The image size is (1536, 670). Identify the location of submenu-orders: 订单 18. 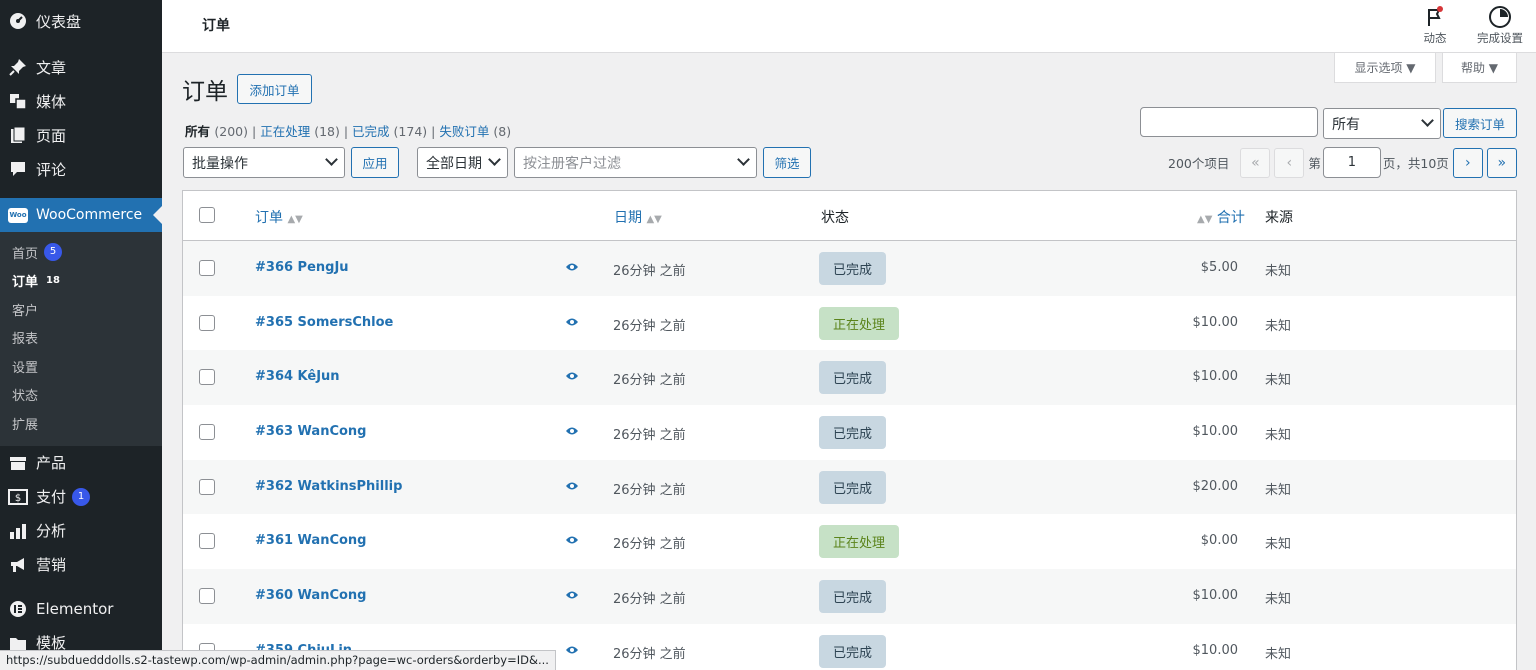
(81, 281).